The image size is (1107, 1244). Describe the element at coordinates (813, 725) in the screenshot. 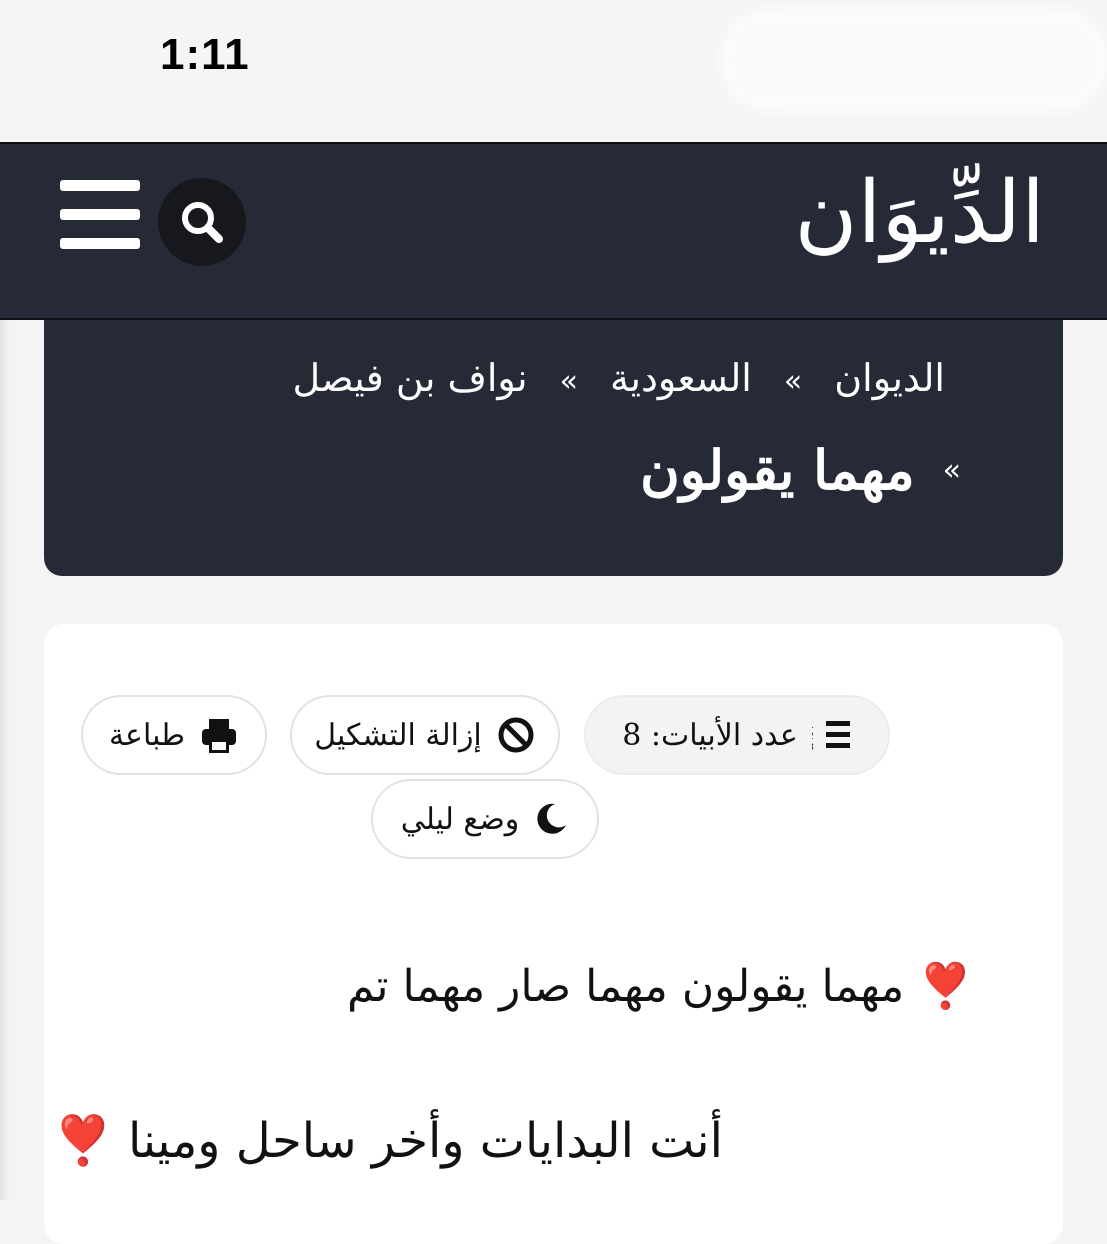

I see `svg-text: 1` at that location.